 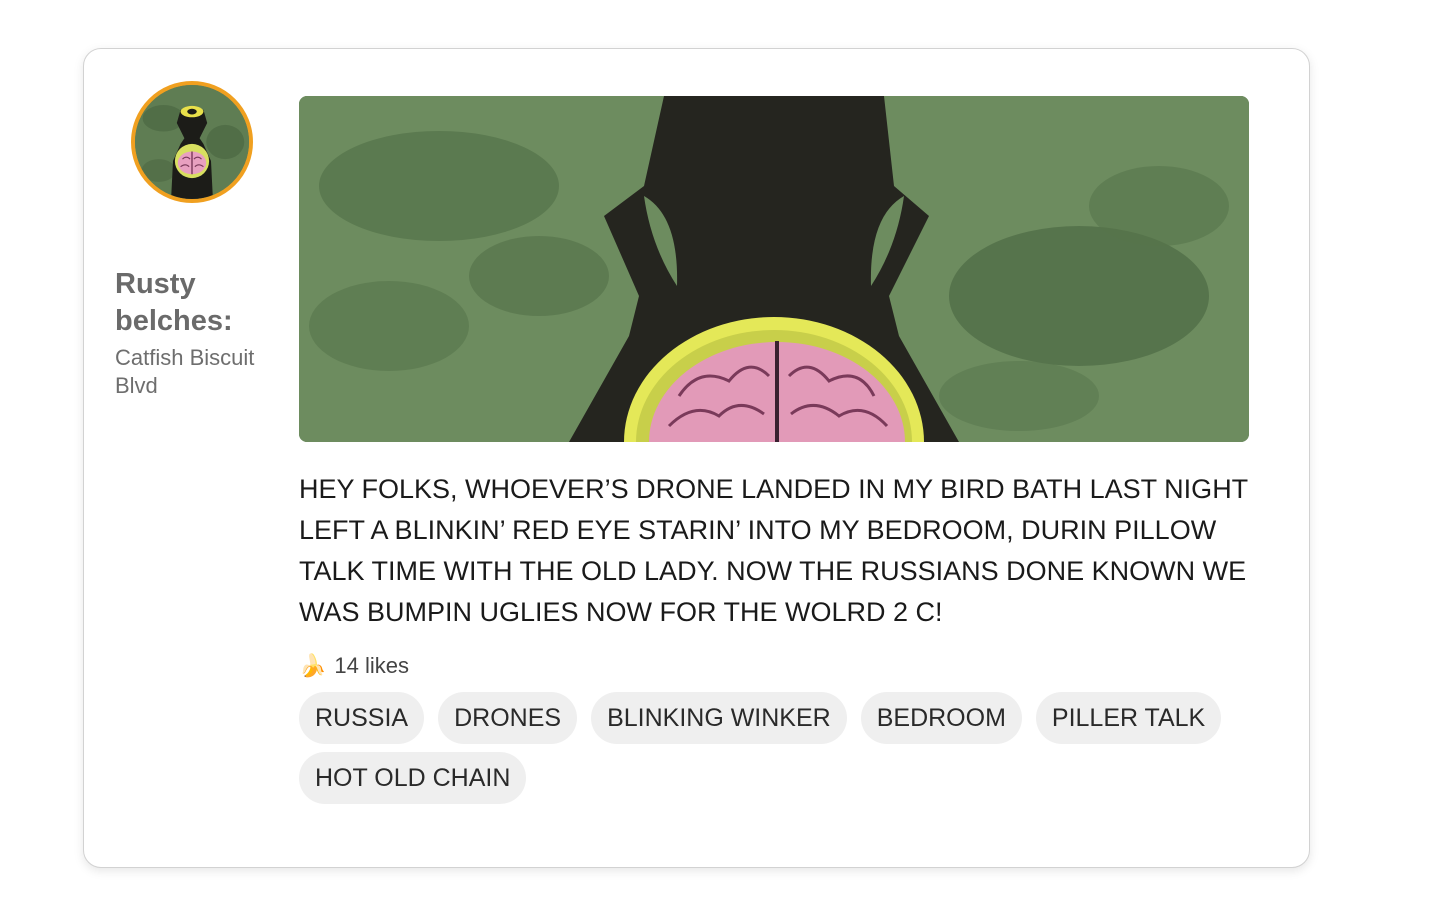 I want to click on tag-hot-old-chain: HOT OLD CHAIN, so click(x=413, y=778).